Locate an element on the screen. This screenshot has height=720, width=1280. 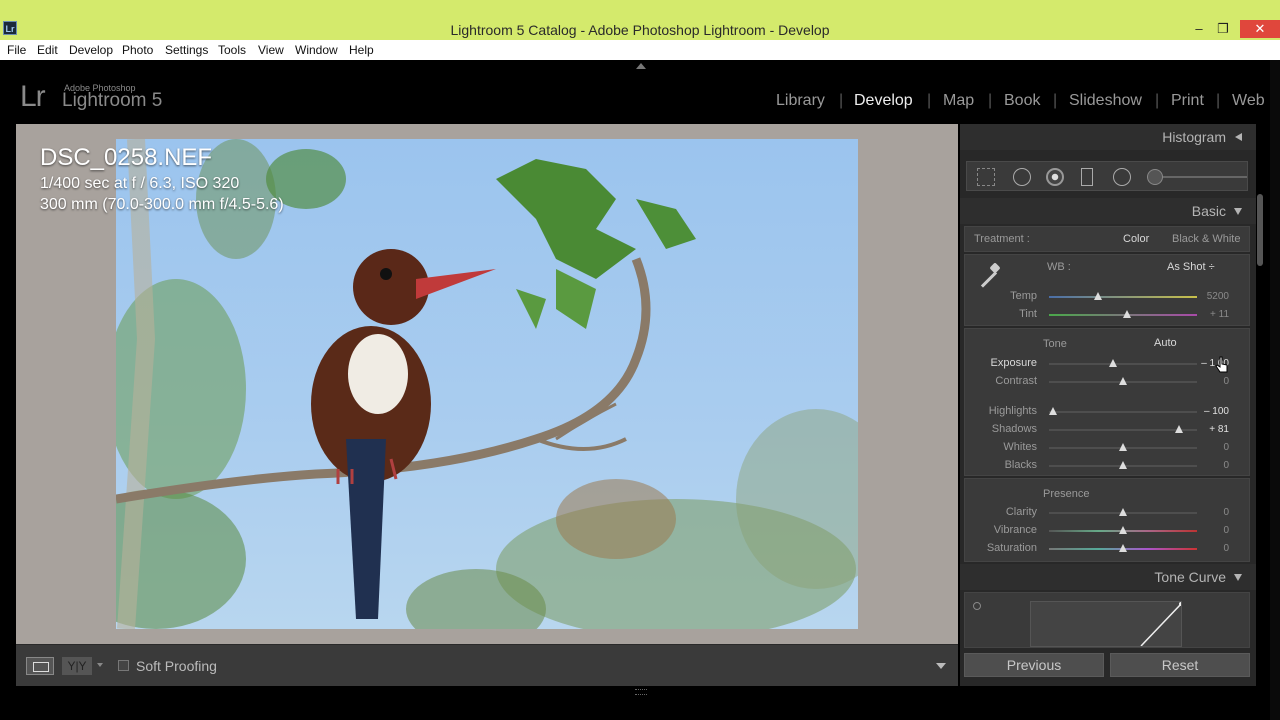
menu-photo: Photo is located at coordinates (137, 50).